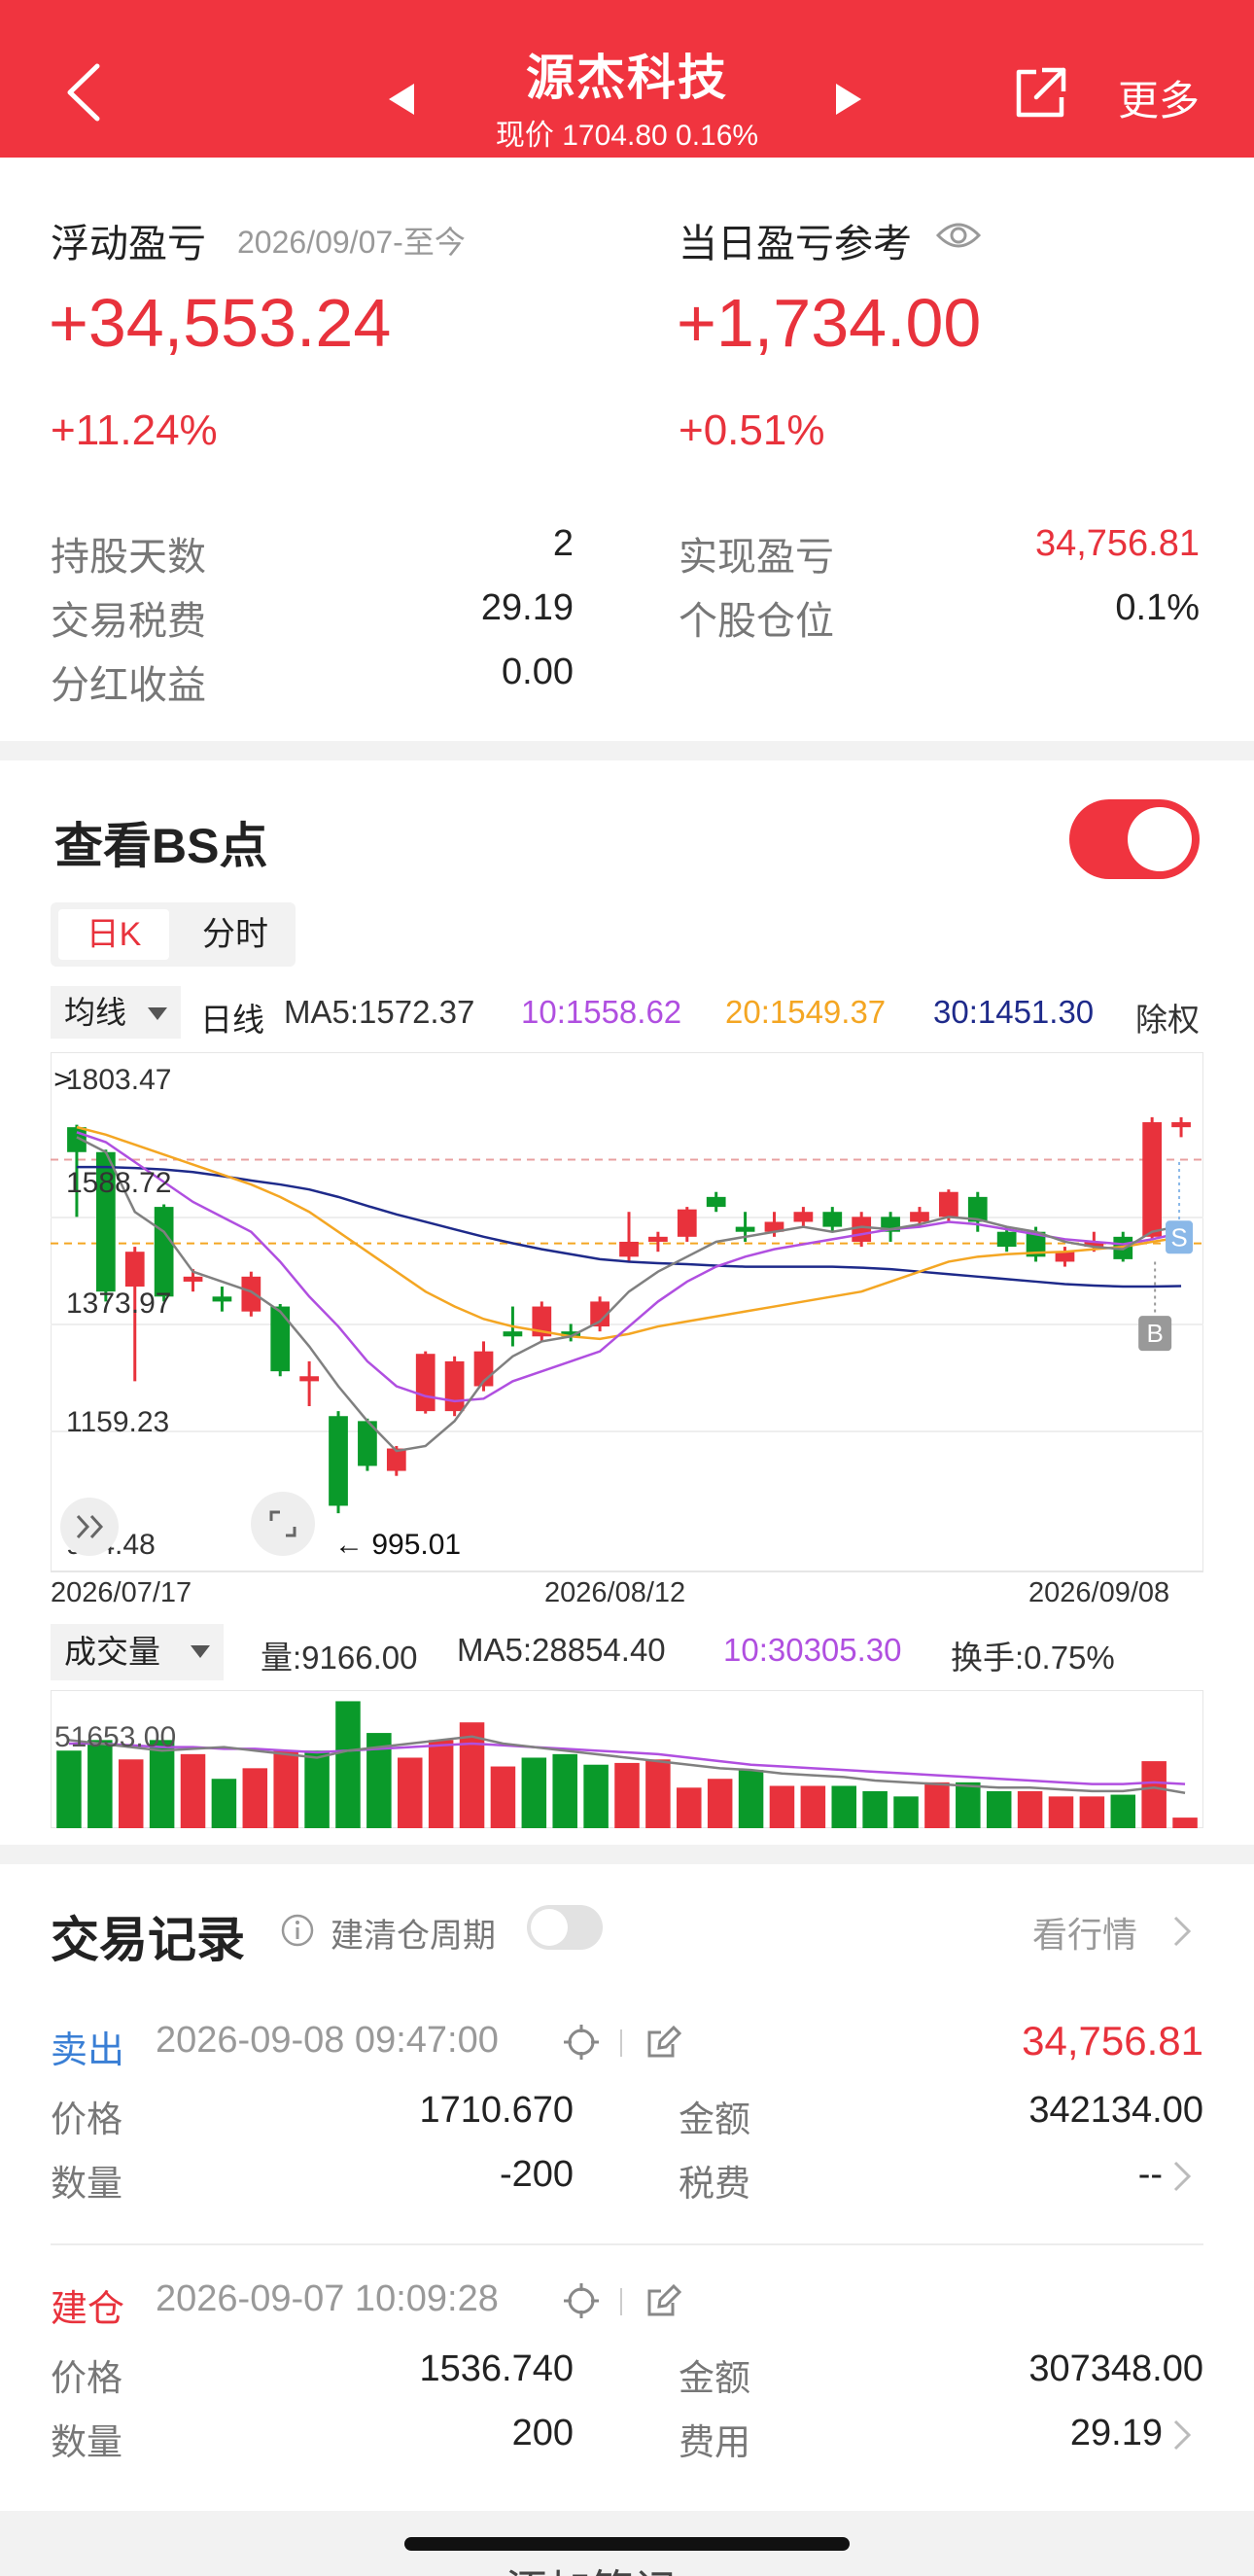  I want to click on trading-fee-label: 交易税费, so click(128, 622).